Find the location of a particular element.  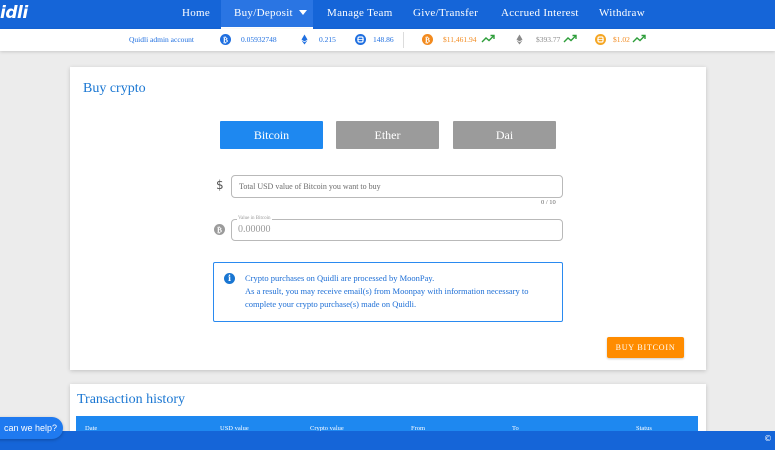

bitcoin-balance: 0.05932748 is located at coordinates (259, 39).